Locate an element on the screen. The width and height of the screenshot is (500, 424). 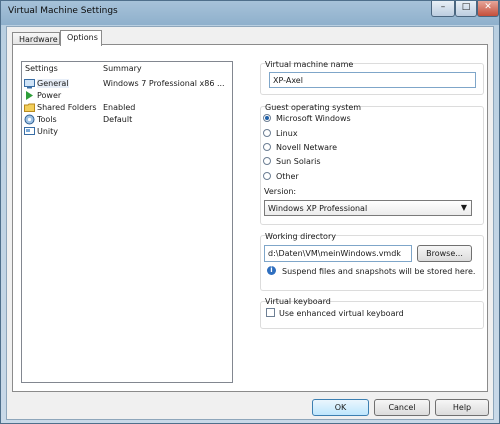
working-directory-input: d:\Daten\VM\meinWindows.vmdk is located at coordinates (338, 253).